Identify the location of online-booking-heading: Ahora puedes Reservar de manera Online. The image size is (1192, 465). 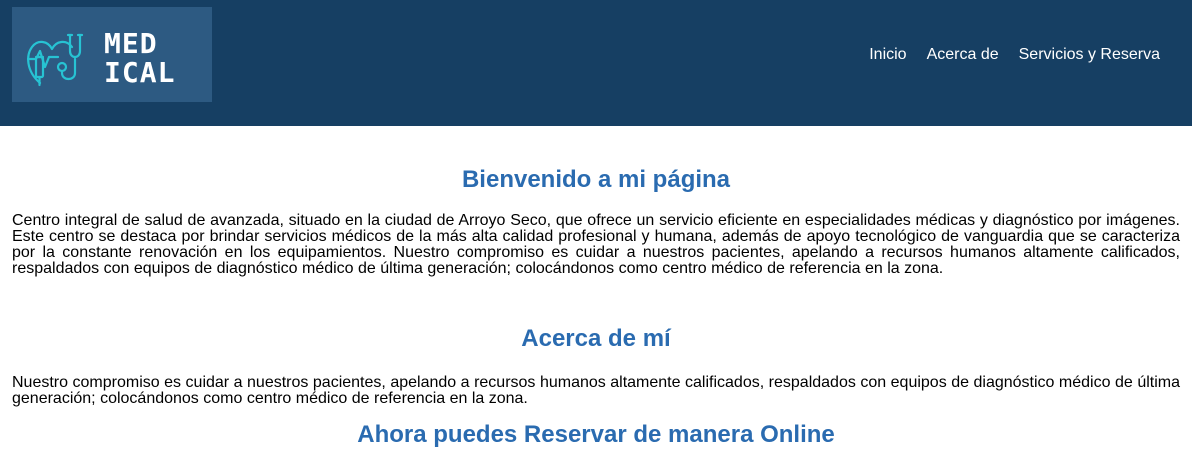
(596, 434).